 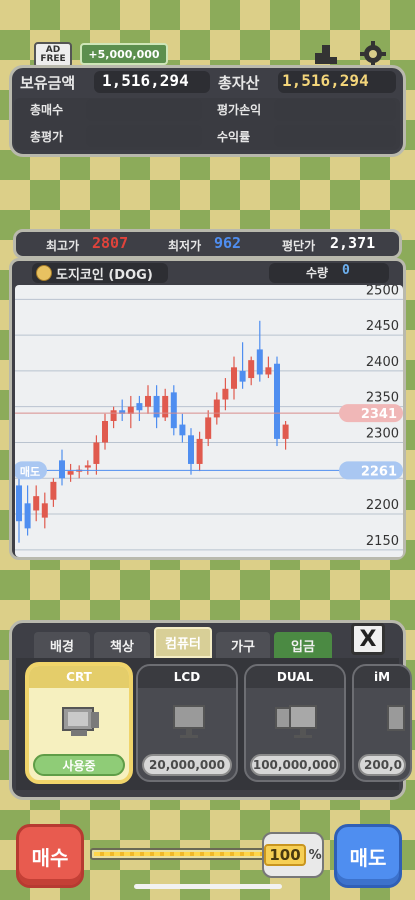 I want to click on eval-total-box, so click(x=144, y=136).